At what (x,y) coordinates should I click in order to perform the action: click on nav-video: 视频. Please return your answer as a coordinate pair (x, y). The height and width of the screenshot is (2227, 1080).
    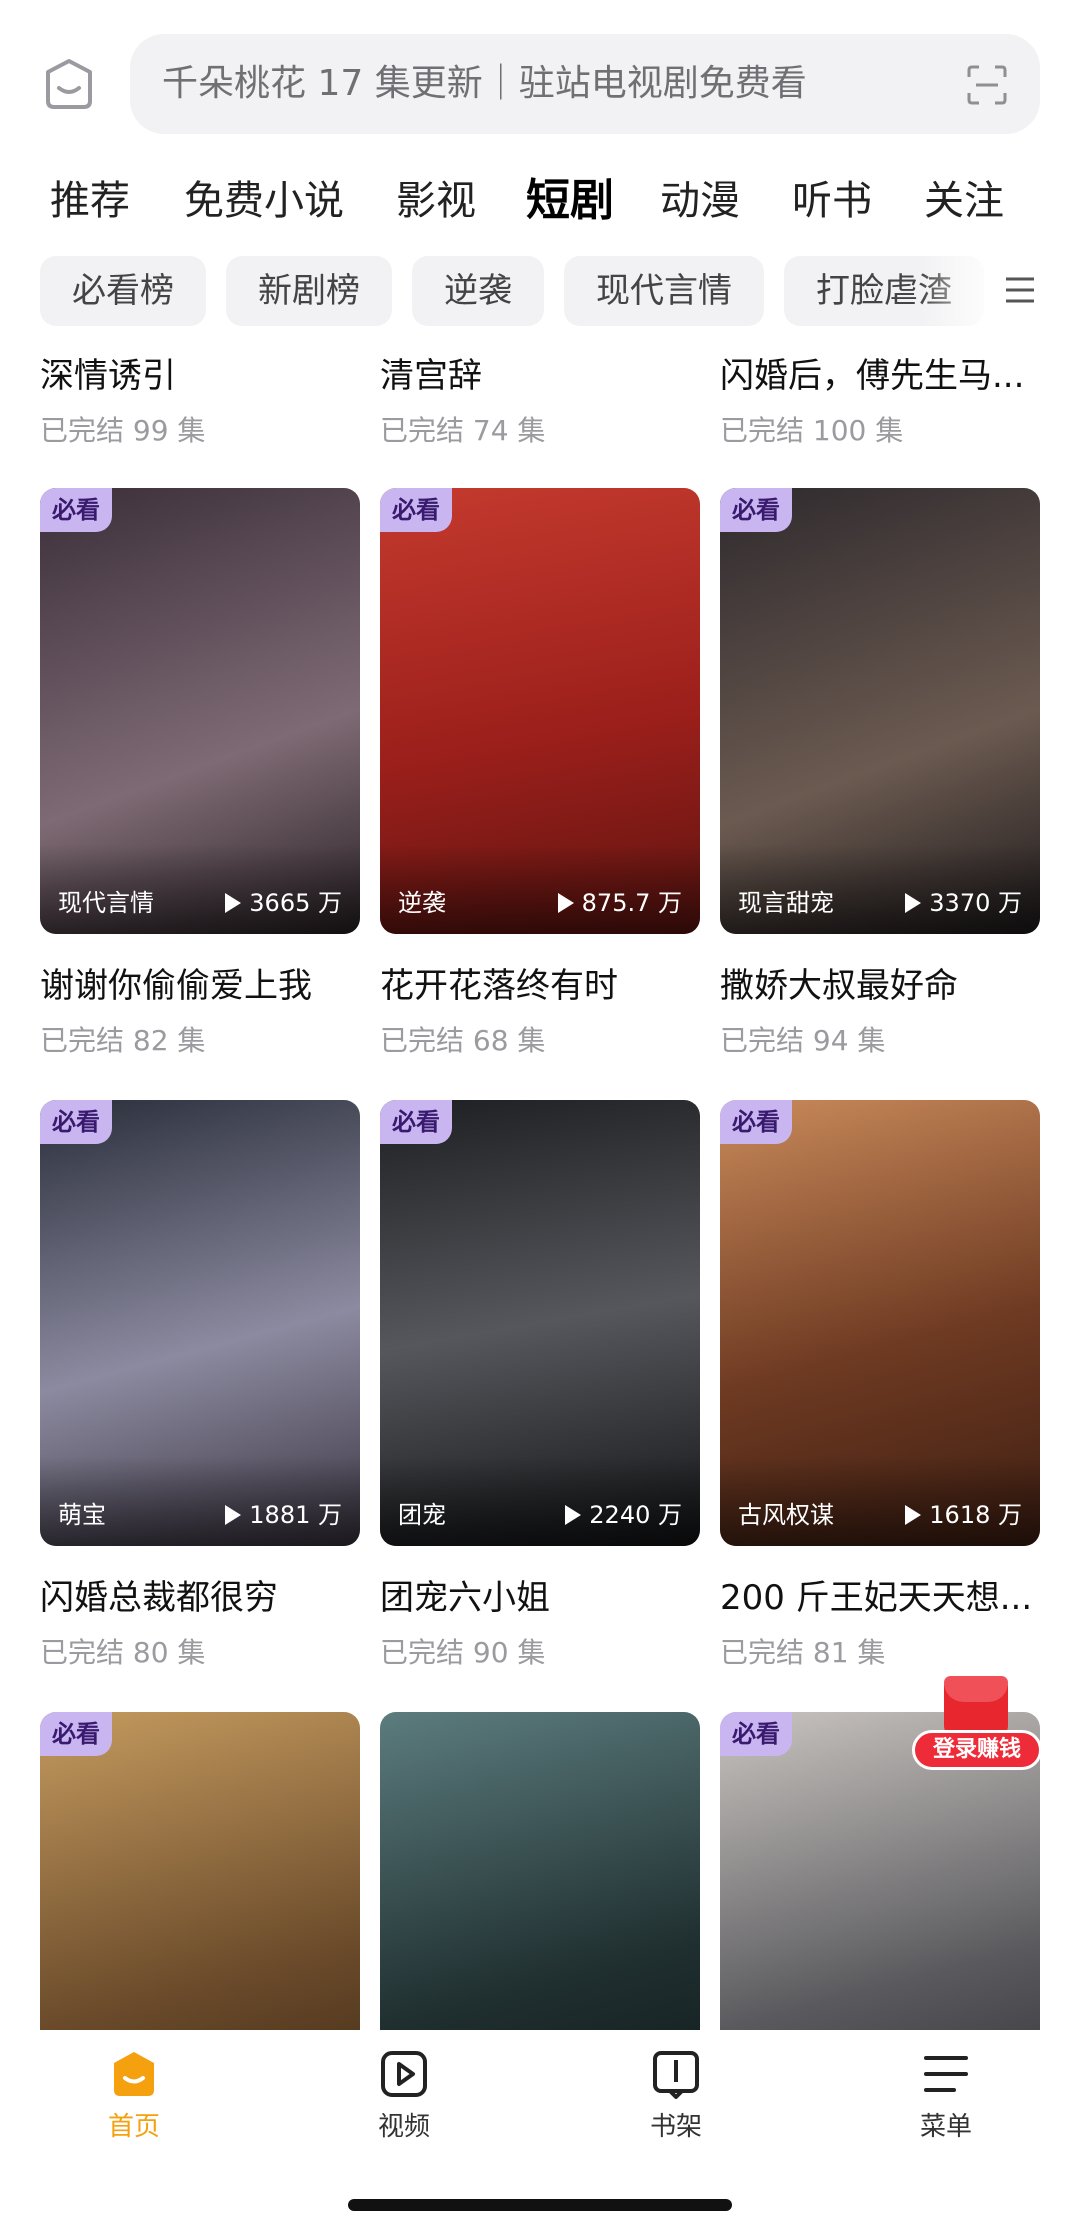
    Looking at the image, I should click on (404, 2095).